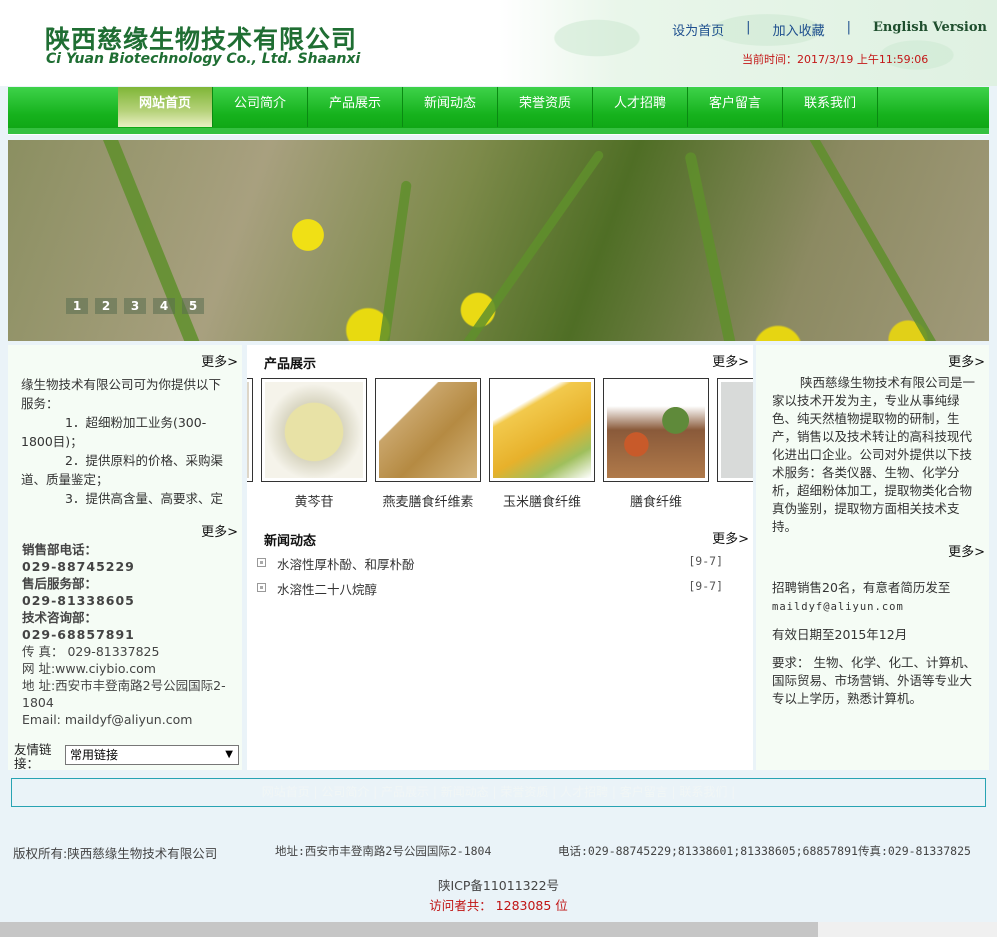 The width and height of the screenshot is (997, 937). Describe the element at coordinates (290, 364) in the screenshot. I see `products-title: 产品展示` at that location.